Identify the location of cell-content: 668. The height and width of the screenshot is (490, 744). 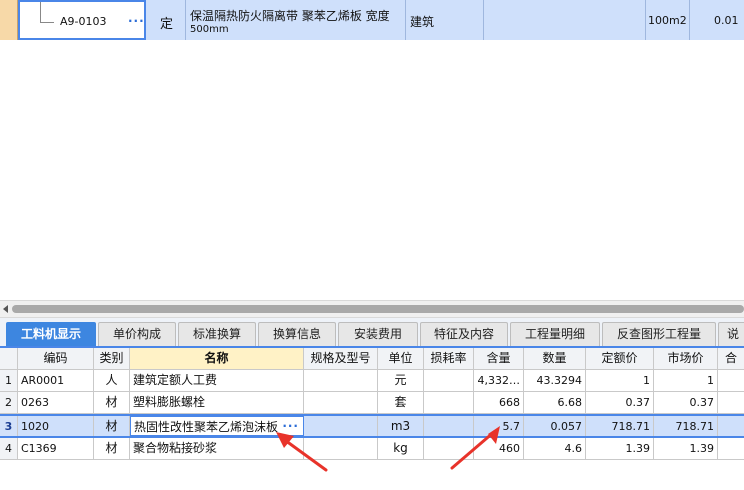
(499, 402).